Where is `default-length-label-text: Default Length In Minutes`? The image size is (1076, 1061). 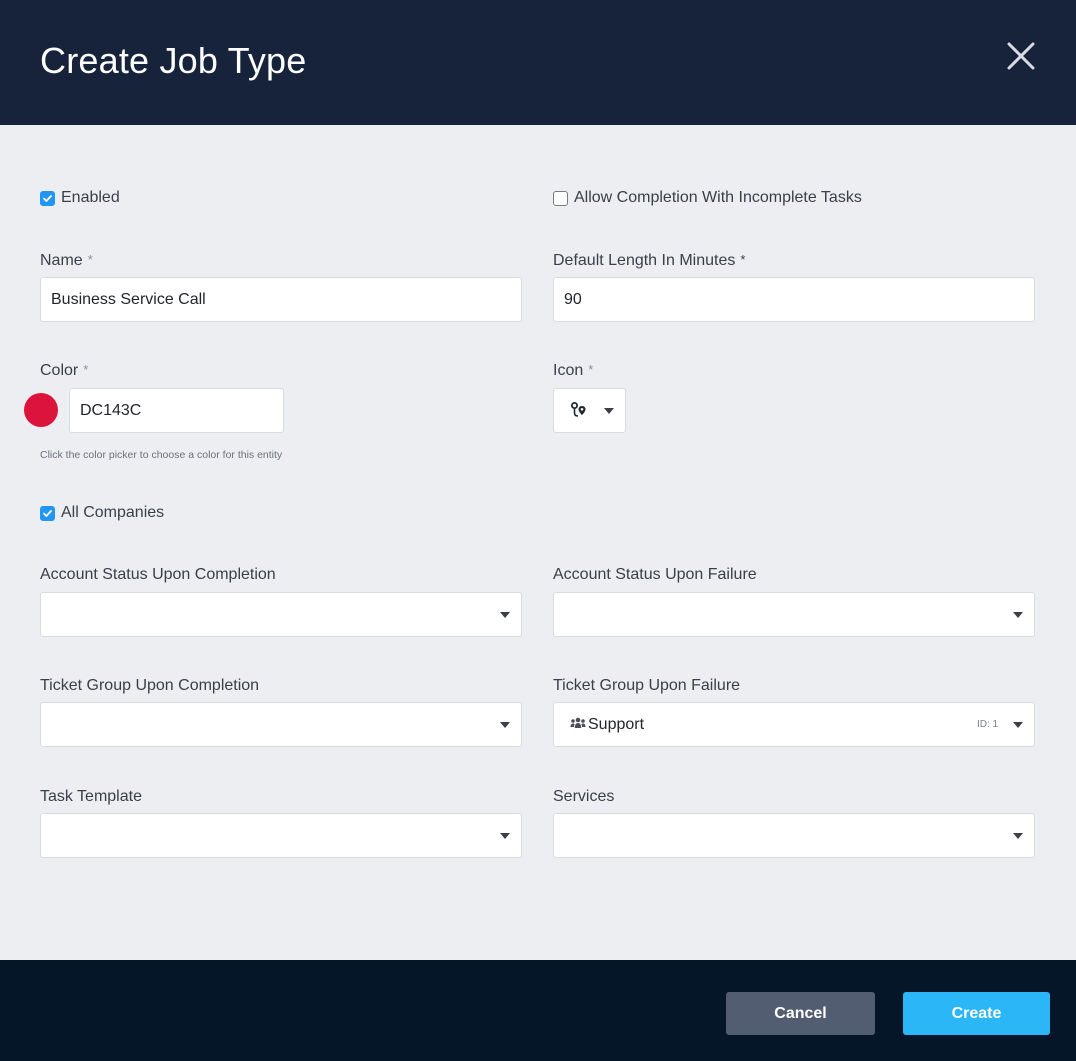
default-length-label-text: Default Length In Minutes is located at coordinates (644, 260).